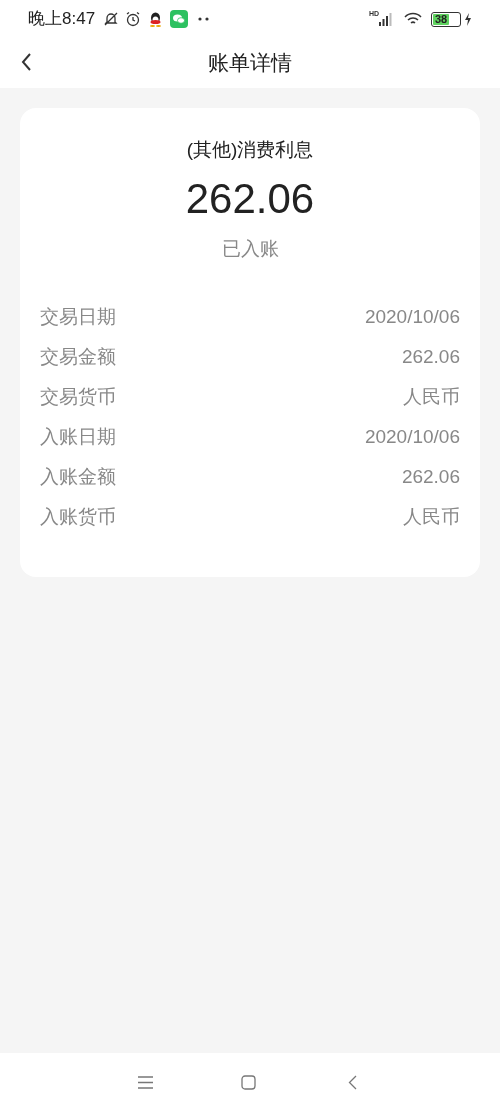 The height and width of the screenshot is (1111, 500). Describe the element at coordinates (78, 316) in the screenshot. I see `detail-label: 交易日期` at that location.